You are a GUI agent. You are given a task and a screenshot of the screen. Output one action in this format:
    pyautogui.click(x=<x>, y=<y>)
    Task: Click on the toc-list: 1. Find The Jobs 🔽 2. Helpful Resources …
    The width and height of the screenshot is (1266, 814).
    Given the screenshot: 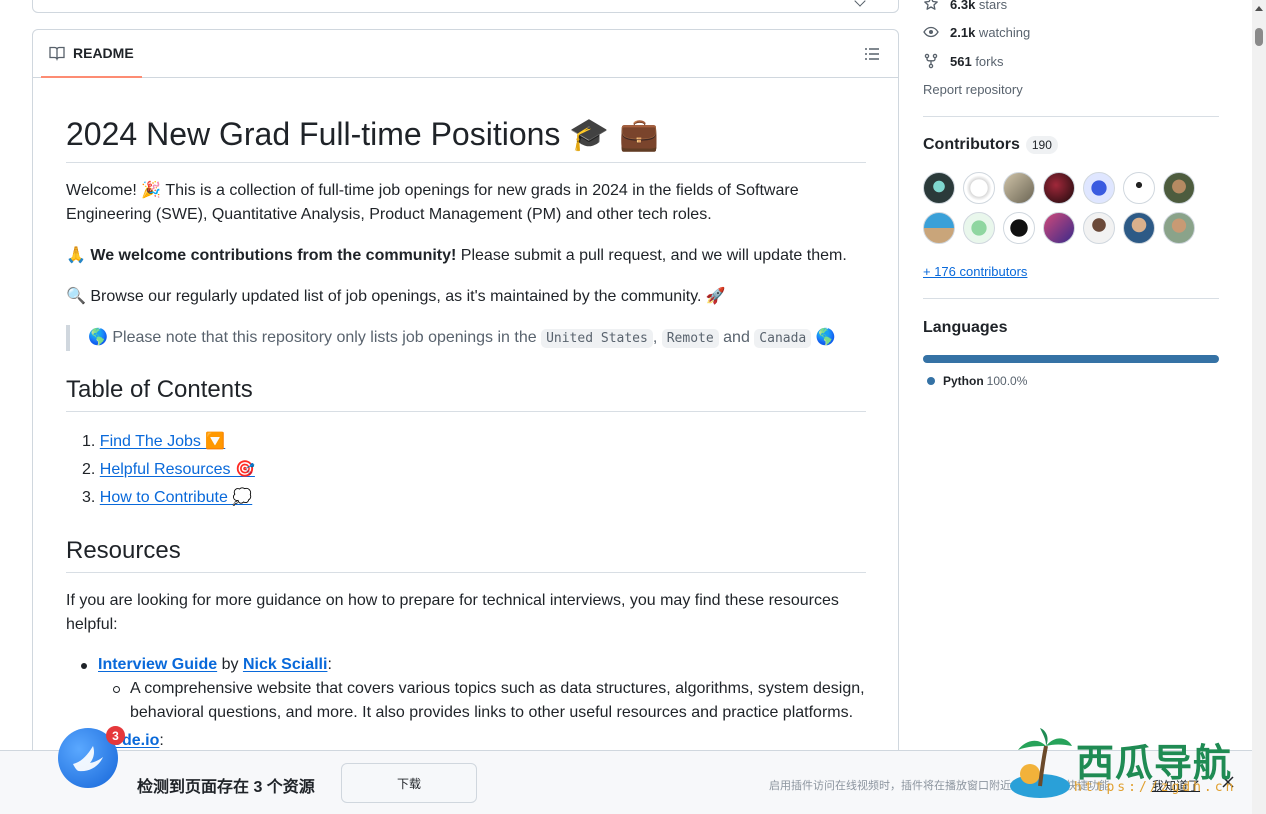 What is the action you would take?
    pyautogui.click(x=466, y=470)
    